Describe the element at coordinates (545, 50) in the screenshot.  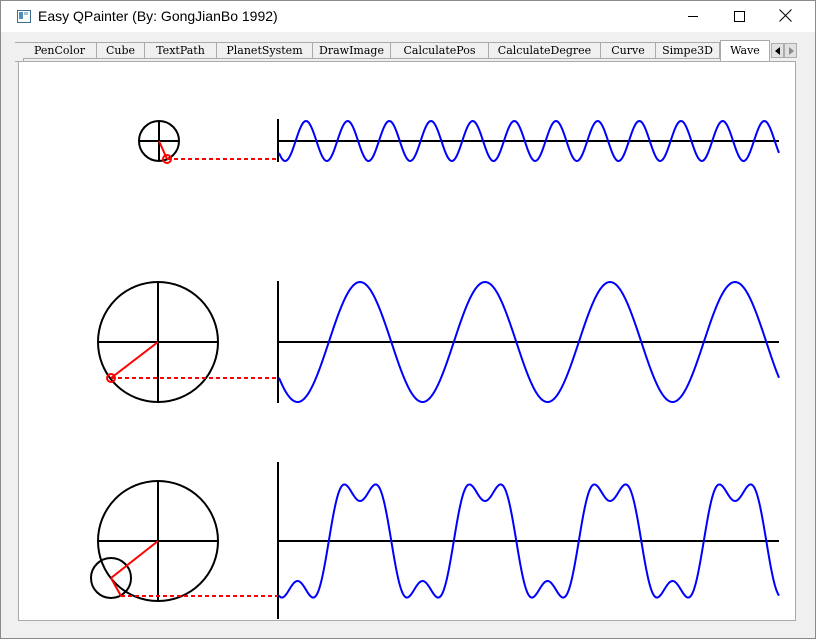
I see `tab-calculatedegree: CalculateDegree` at that location.